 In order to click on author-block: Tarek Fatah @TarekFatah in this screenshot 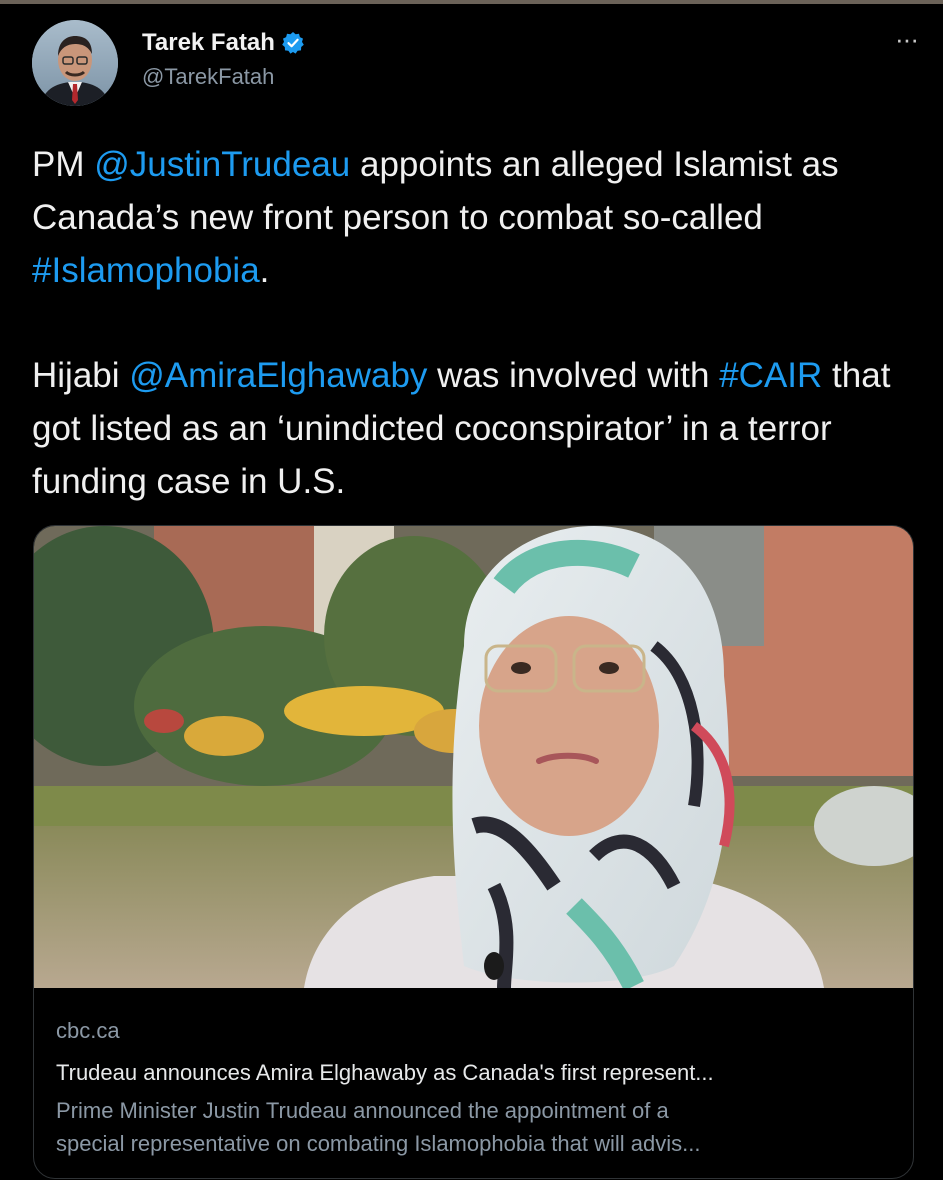, I will do `click(223, 59)`.